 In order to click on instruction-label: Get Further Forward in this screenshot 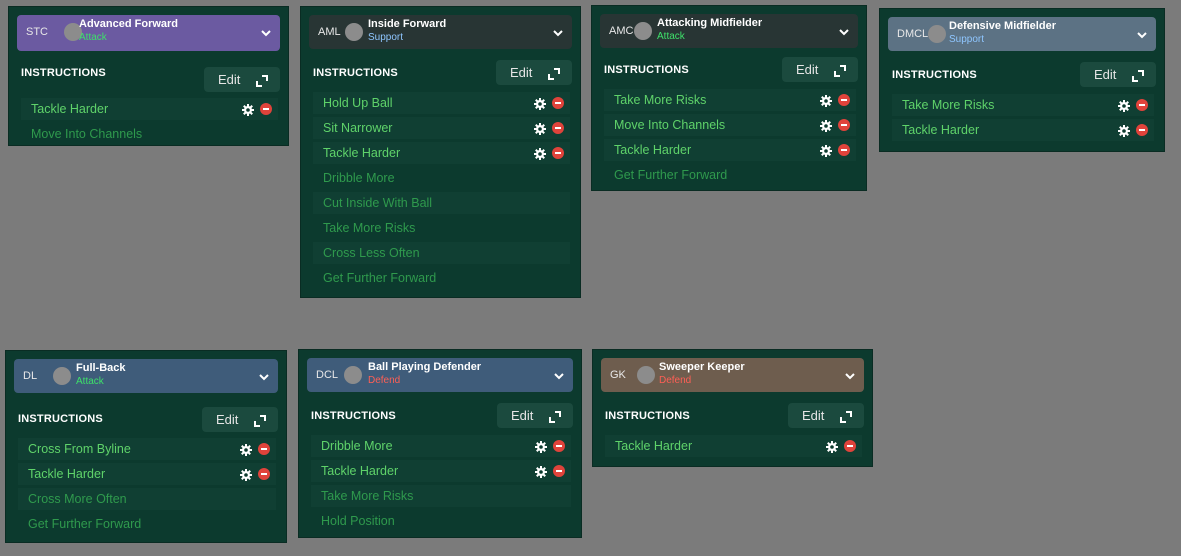, I will do `click(85, 524)`.